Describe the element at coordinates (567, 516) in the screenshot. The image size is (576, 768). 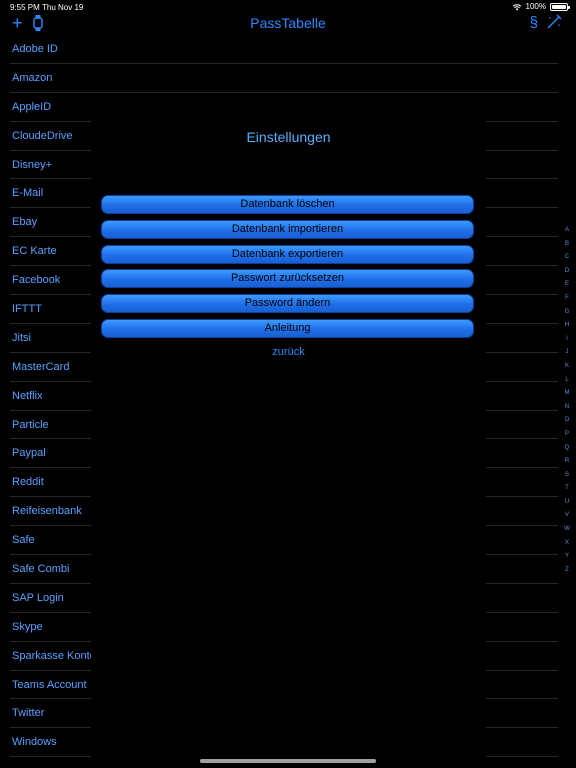
I see `index-letter: V` at that location.